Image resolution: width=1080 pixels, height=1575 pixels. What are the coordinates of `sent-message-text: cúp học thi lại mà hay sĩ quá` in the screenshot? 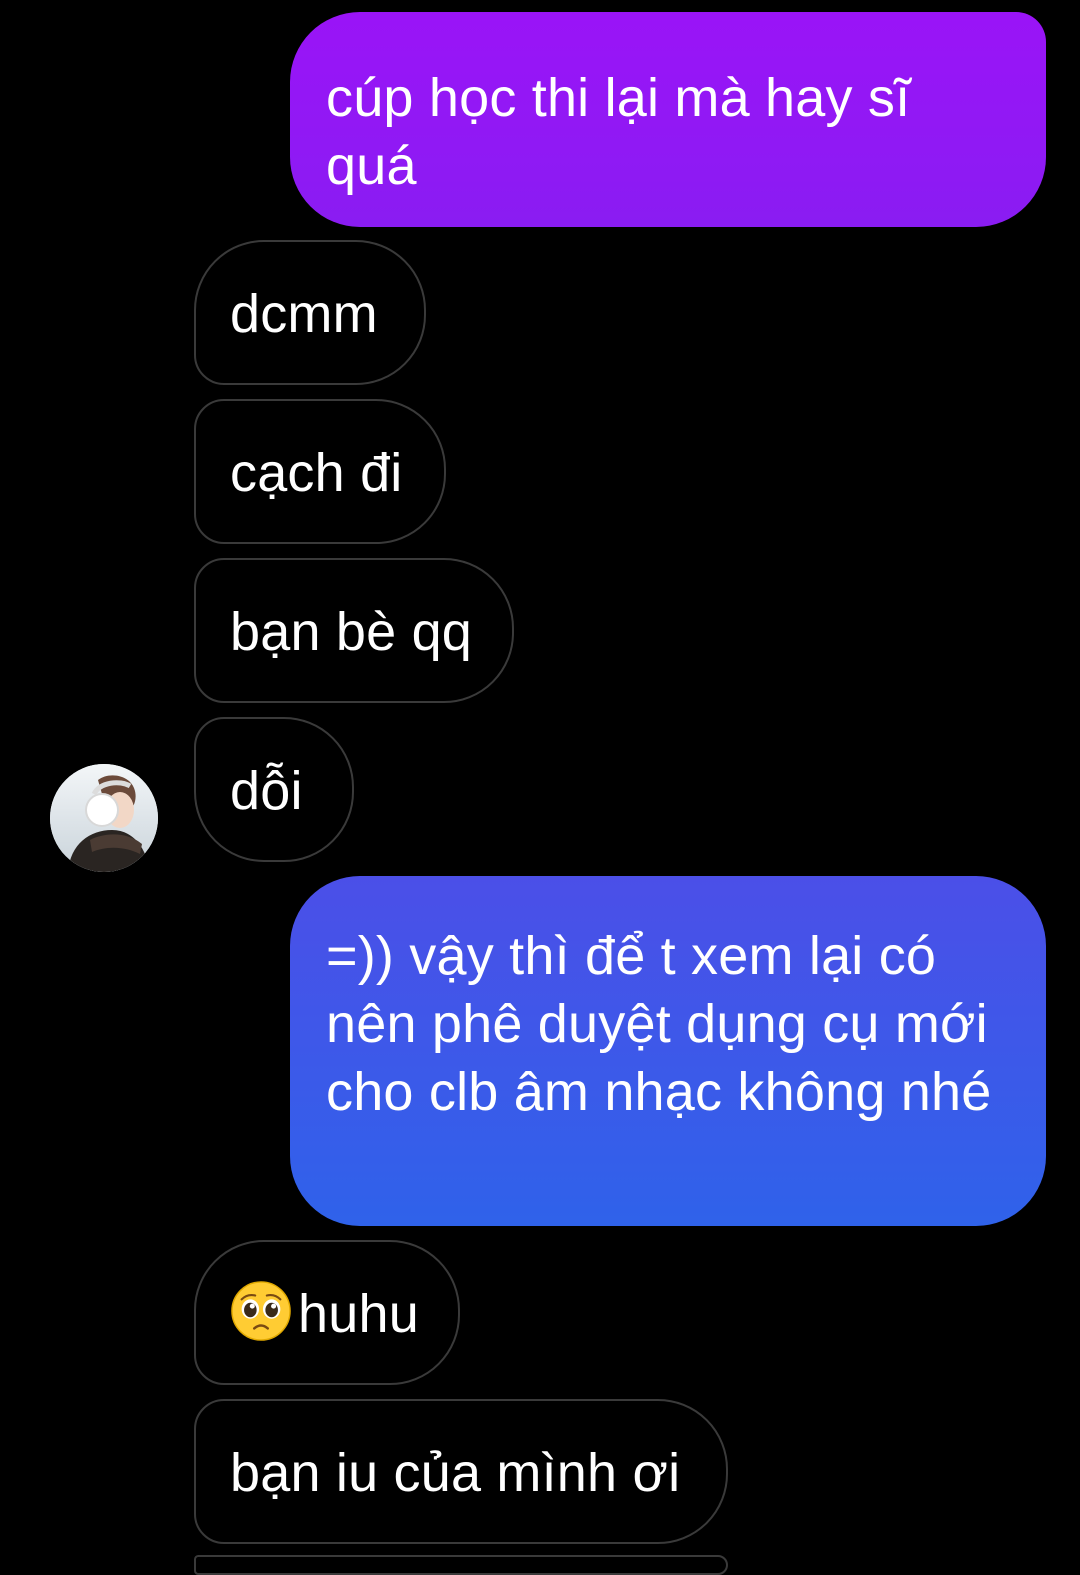 It's located at (618, 132).